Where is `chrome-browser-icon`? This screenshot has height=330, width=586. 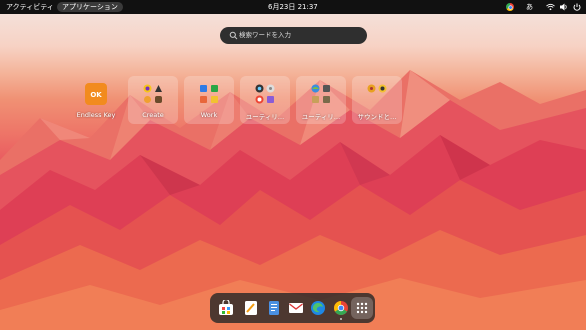
chrome-browser-icon is located at coordinates (341, 308).